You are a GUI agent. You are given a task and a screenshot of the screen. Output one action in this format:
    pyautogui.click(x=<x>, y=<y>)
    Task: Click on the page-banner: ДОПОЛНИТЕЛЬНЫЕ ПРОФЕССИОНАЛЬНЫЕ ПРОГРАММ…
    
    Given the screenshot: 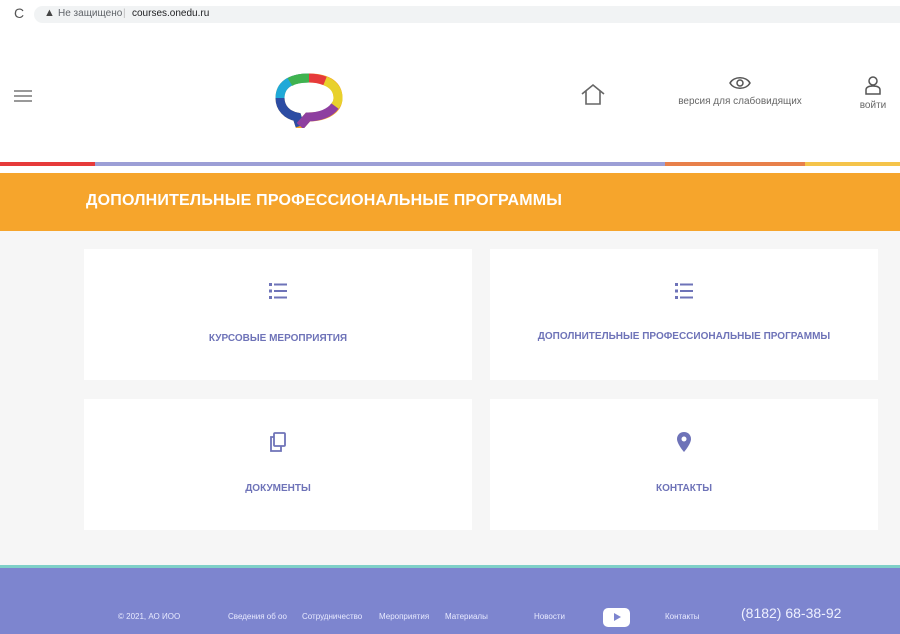 What is the action you would take?
    pyautogui.click(x=450, y=202)
    